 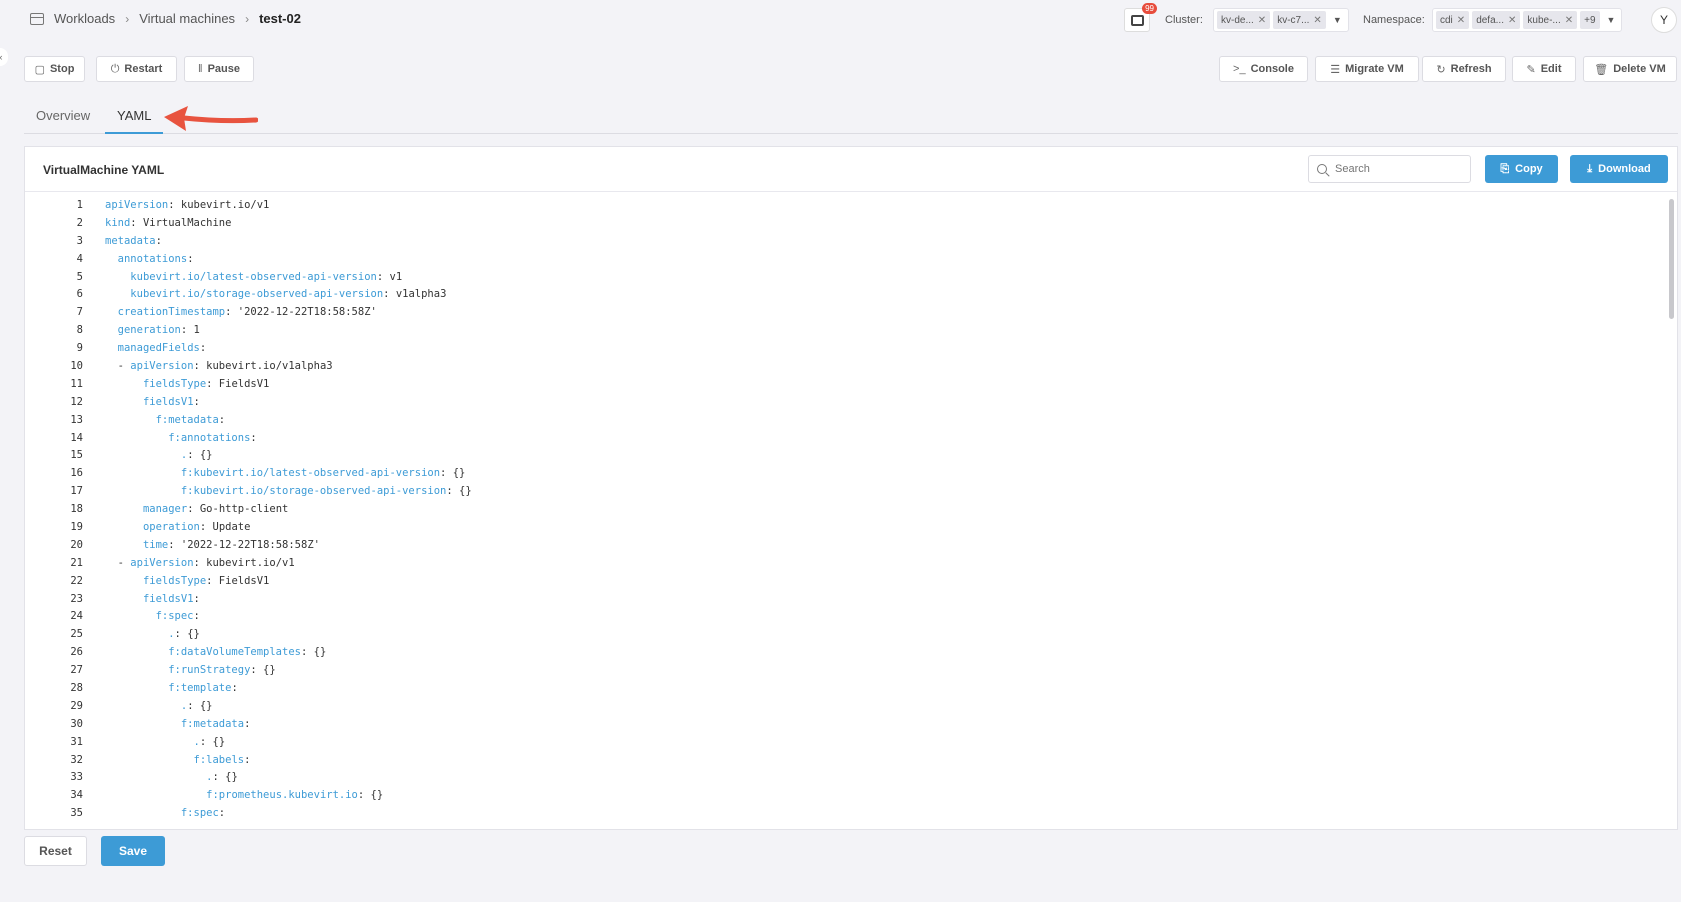 I want to click on yaml-key: kubevirt.io/storage-observed-api-version, so click(x=257, y=294).